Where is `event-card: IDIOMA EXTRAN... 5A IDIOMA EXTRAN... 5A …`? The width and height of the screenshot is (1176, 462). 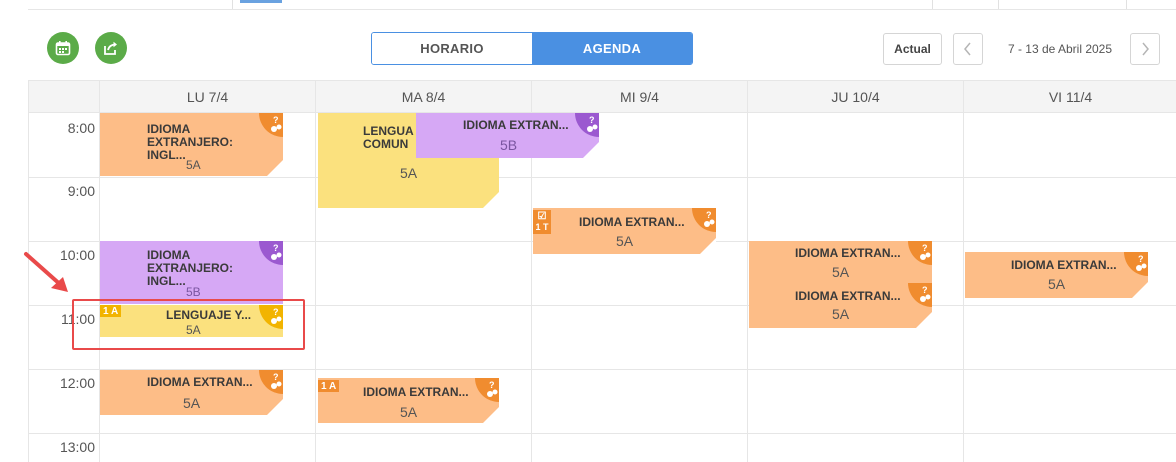
event-card: IDIOMA EXTRAN... 5A IDIOMA EXTRAN... 5A … is located at coordinates (840, 284).